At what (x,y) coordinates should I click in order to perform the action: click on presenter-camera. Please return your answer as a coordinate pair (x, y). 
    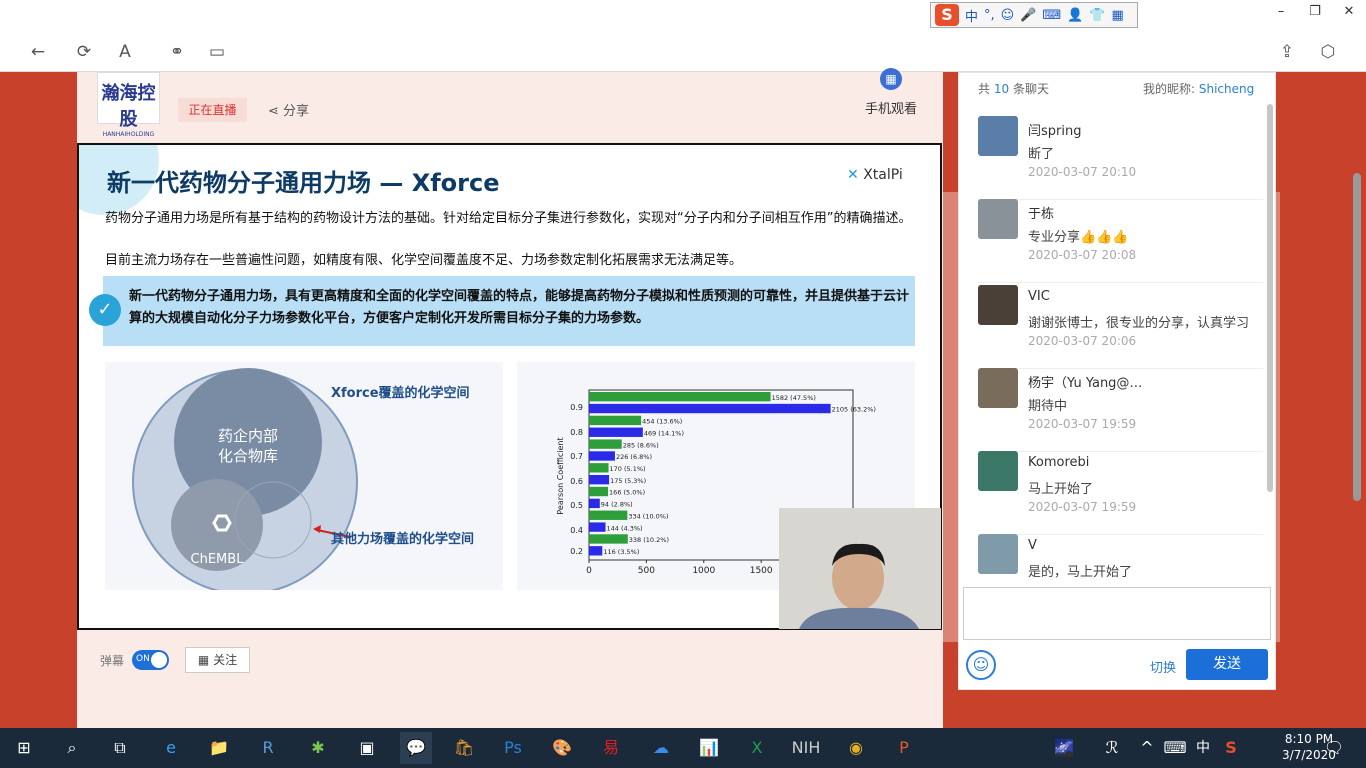
    Looking at the image, I should click on (860, 568).